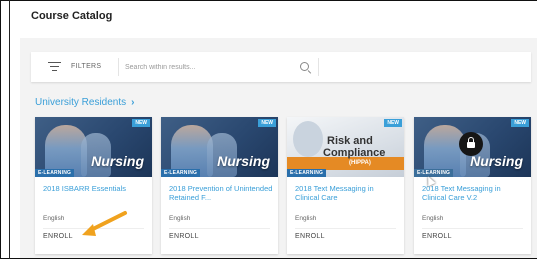  I want to click on page-title: Course Catalog, so click(72, 16).